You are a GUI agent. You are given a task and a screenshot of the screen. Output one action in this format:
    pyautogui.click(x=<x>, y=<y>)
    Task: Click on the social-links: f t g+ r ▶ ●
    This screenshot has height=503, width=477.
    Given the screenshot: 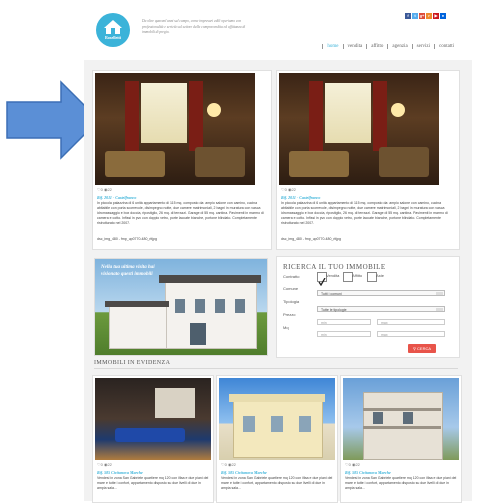 What is the action you would take?
    pyautogui.click(x=425, y=16)
    